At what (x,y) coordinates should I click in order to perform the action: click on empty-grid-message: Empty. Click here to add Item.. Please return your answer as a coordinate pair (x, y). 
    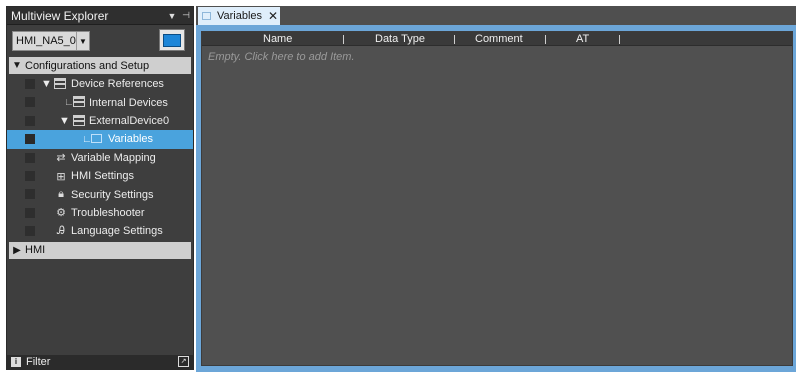
    Looking at the image, I should click on (281, 57).